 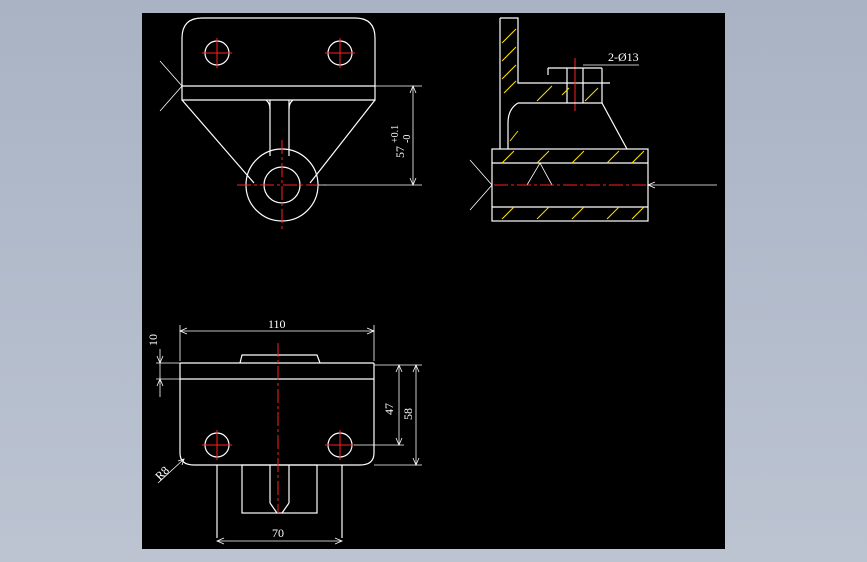 I want to click on dim-47: 47, so click(x=389, y=409).